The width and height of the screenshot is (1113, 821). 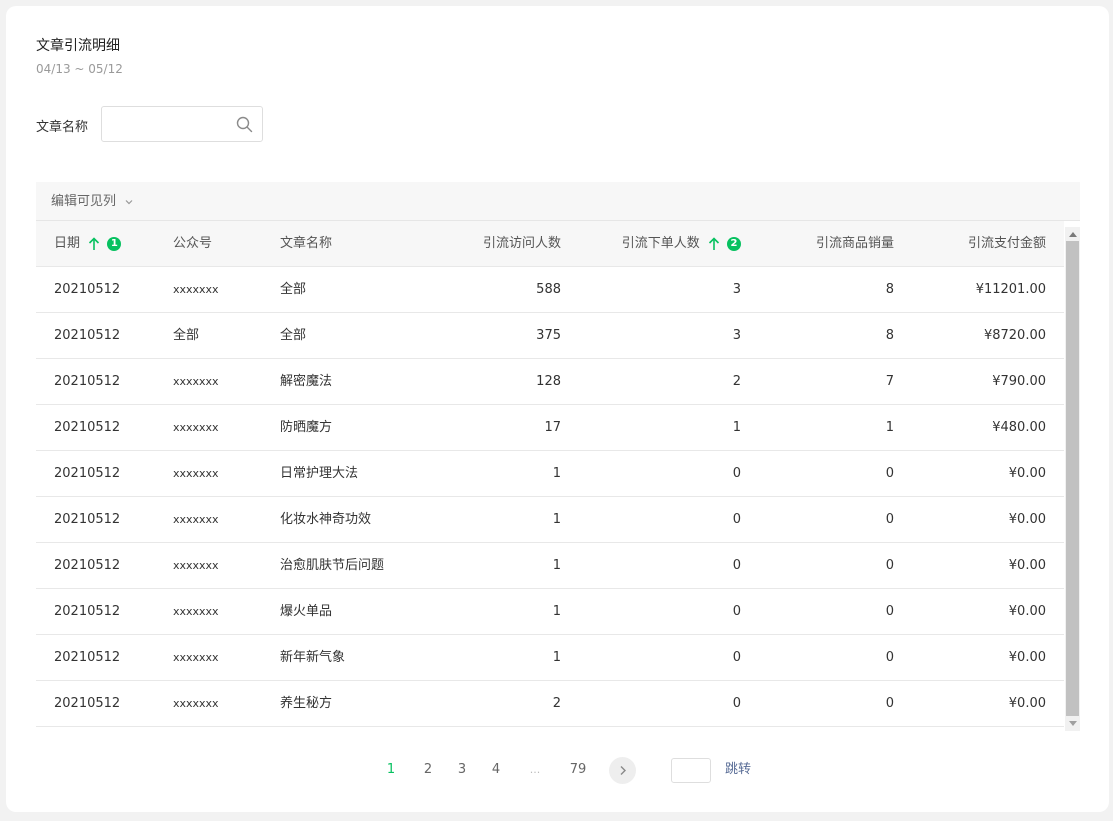 I want to click on cell-sales: 1, so click(x=889, y=427).